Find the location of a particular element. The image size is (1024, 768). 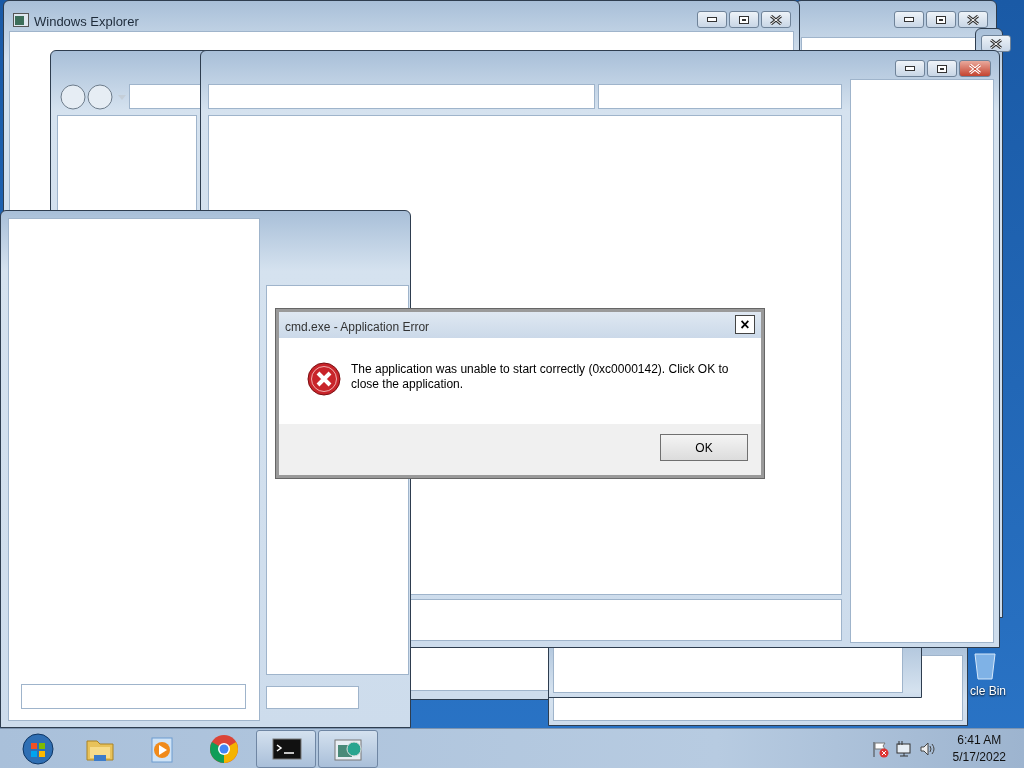

app-icon is located at coordinates (21, 20).